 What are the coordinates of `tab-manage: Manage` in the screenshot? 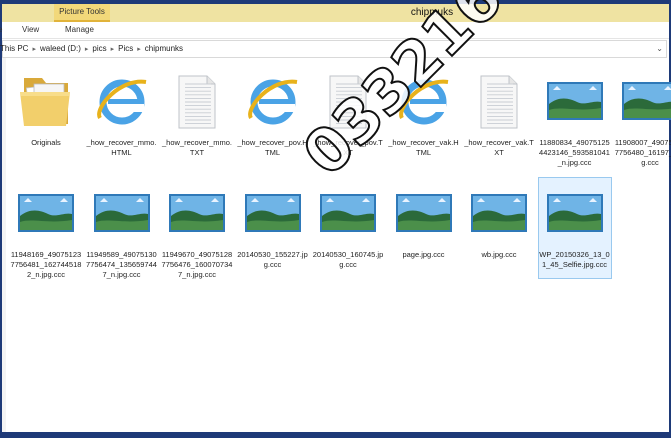 It's located at (79, 30).